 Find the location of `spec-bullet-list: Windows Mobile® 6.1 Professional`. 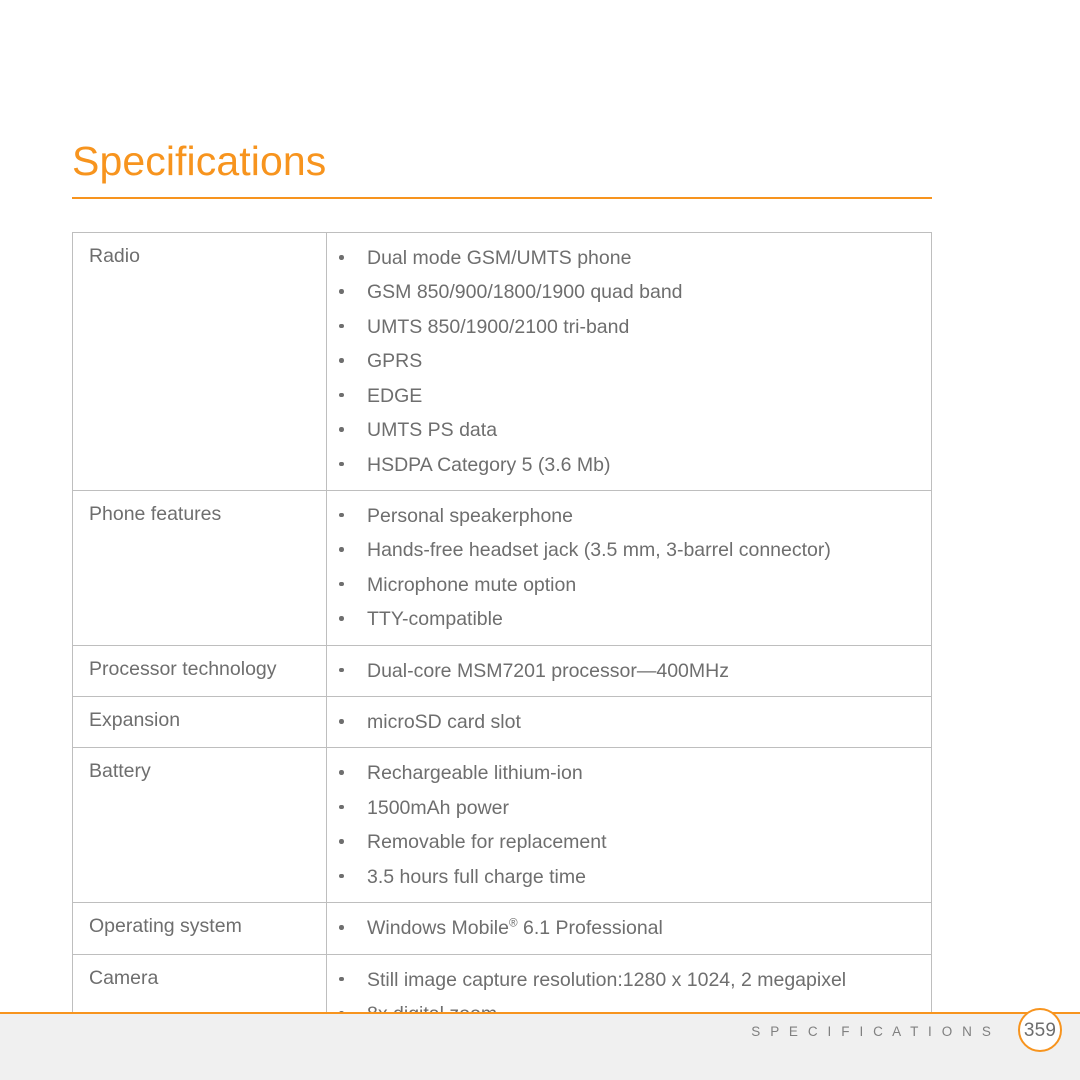

spec-bullet-list: Windows Mobile® 6.1 Professional is located at coordinates (624, 928).